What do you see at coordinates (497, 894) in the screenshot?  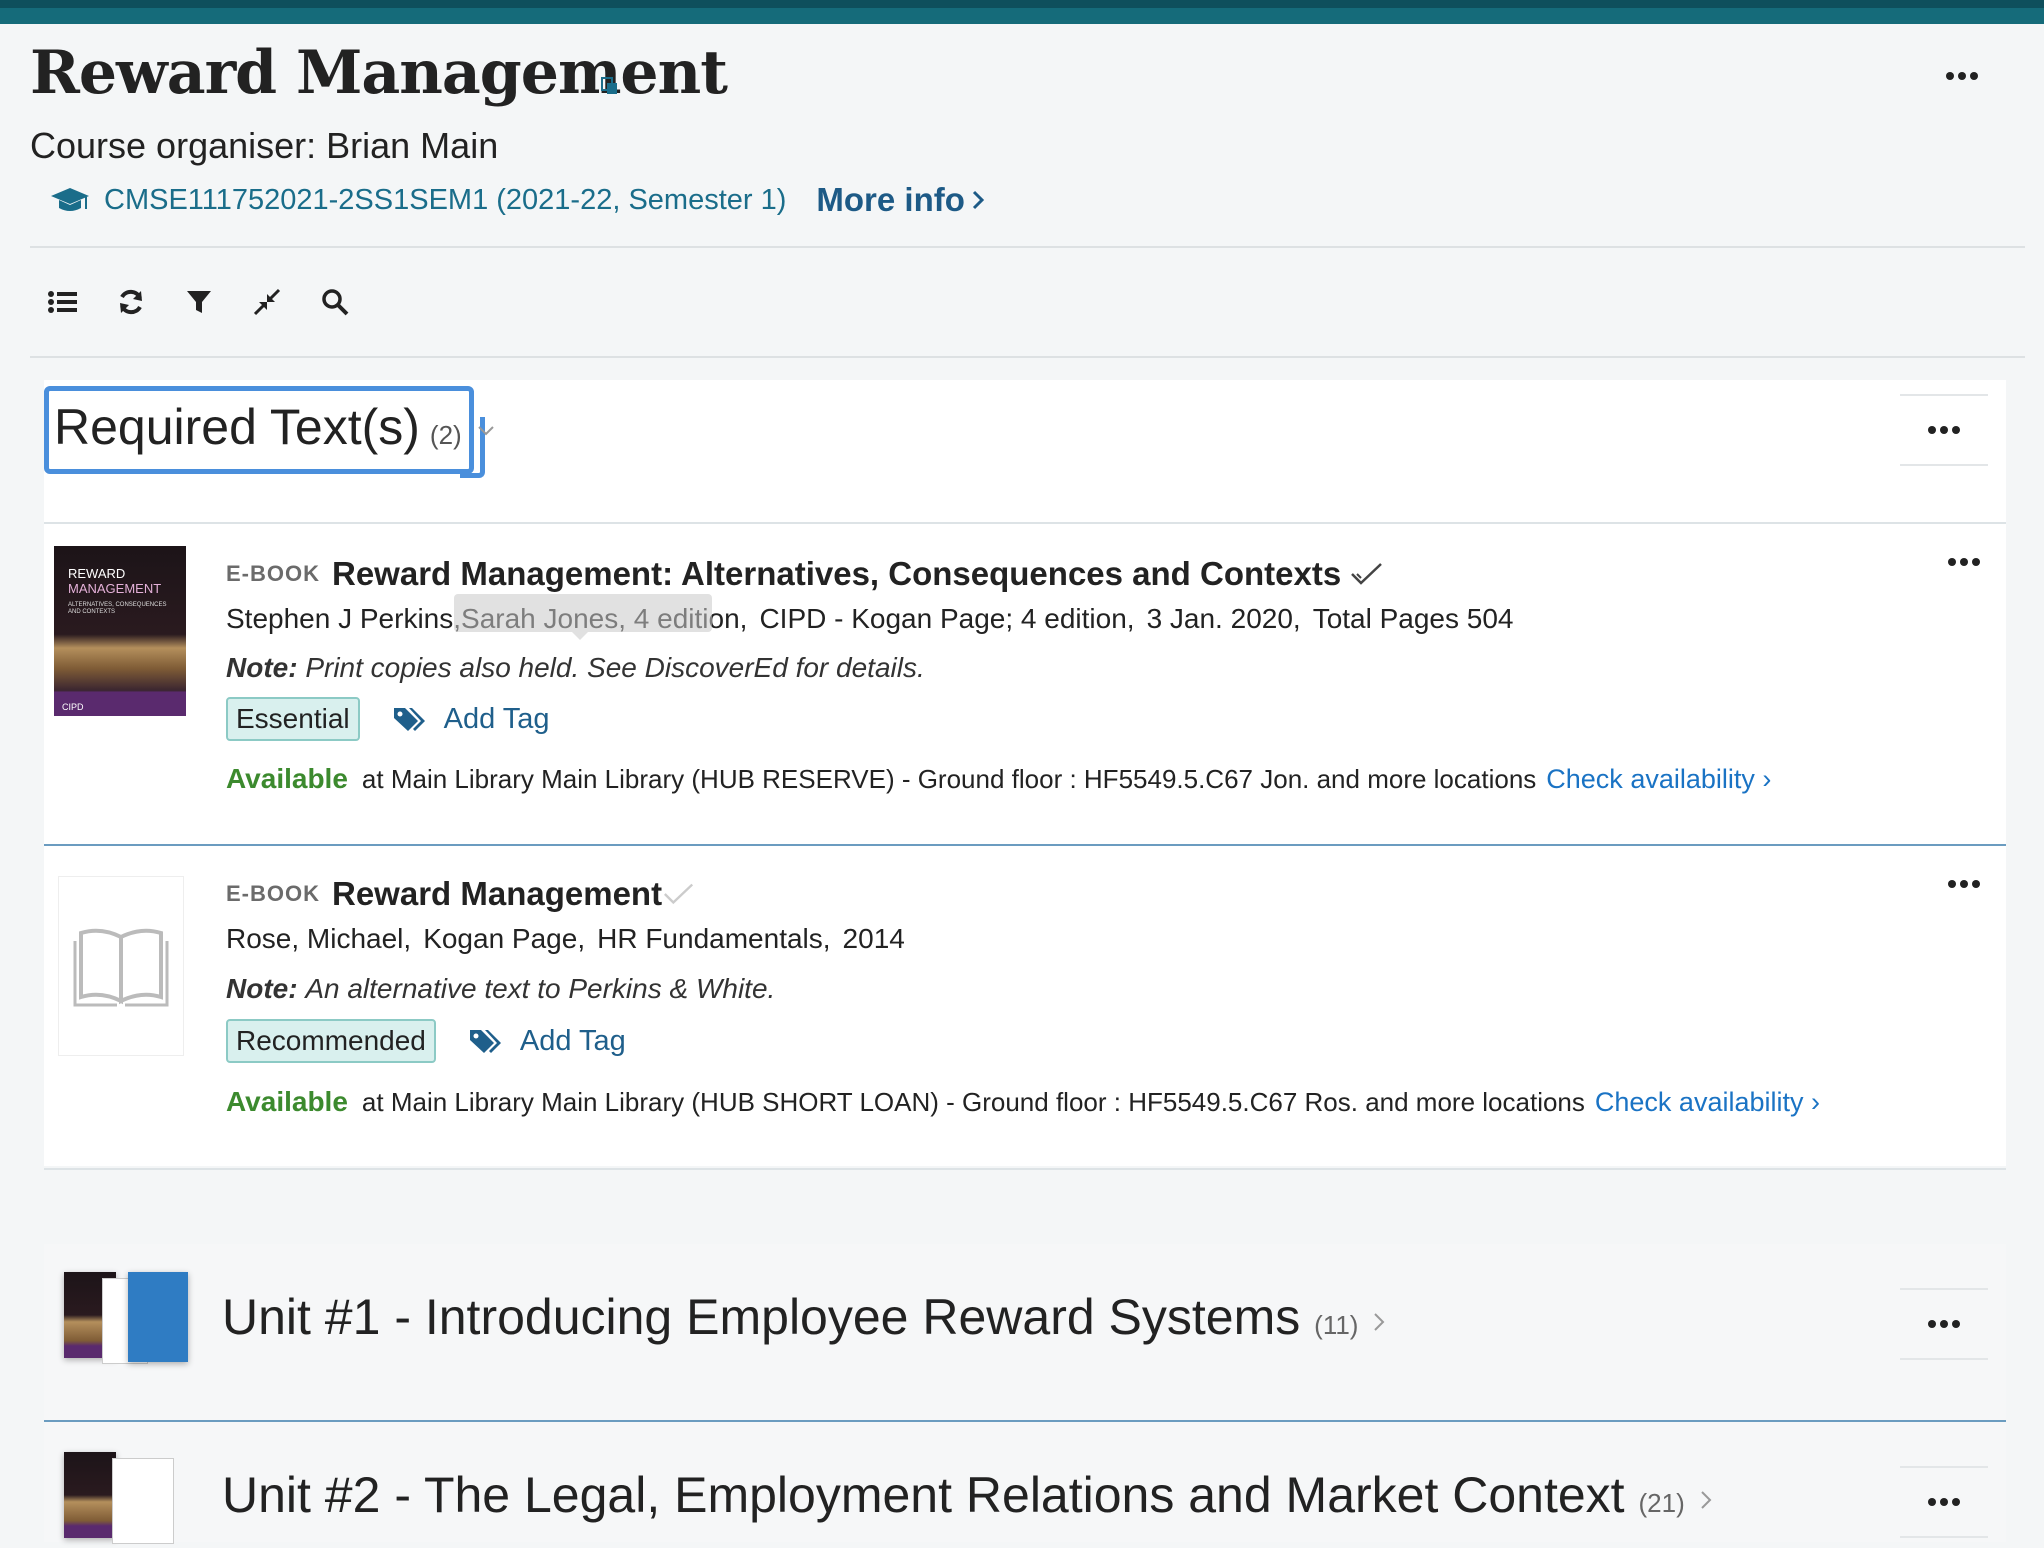 I see `item-title-link: Reward Management` at bounding box center [497, 894].